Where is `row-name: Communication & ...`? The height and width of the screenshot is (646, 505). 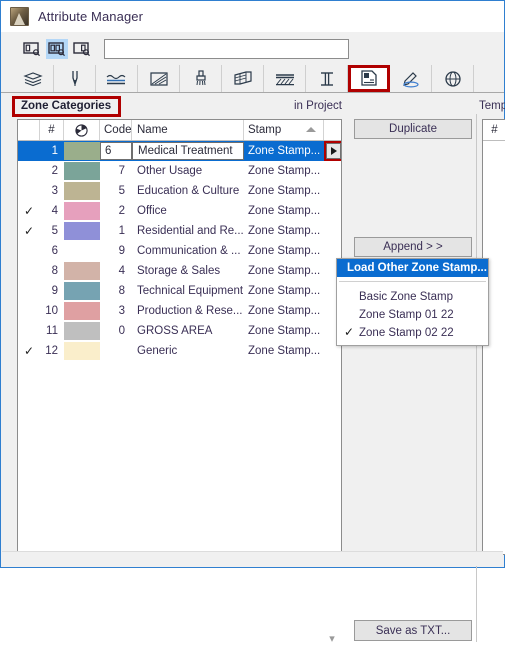 row-name: Communication & ... is located at coordinates (188, 251).